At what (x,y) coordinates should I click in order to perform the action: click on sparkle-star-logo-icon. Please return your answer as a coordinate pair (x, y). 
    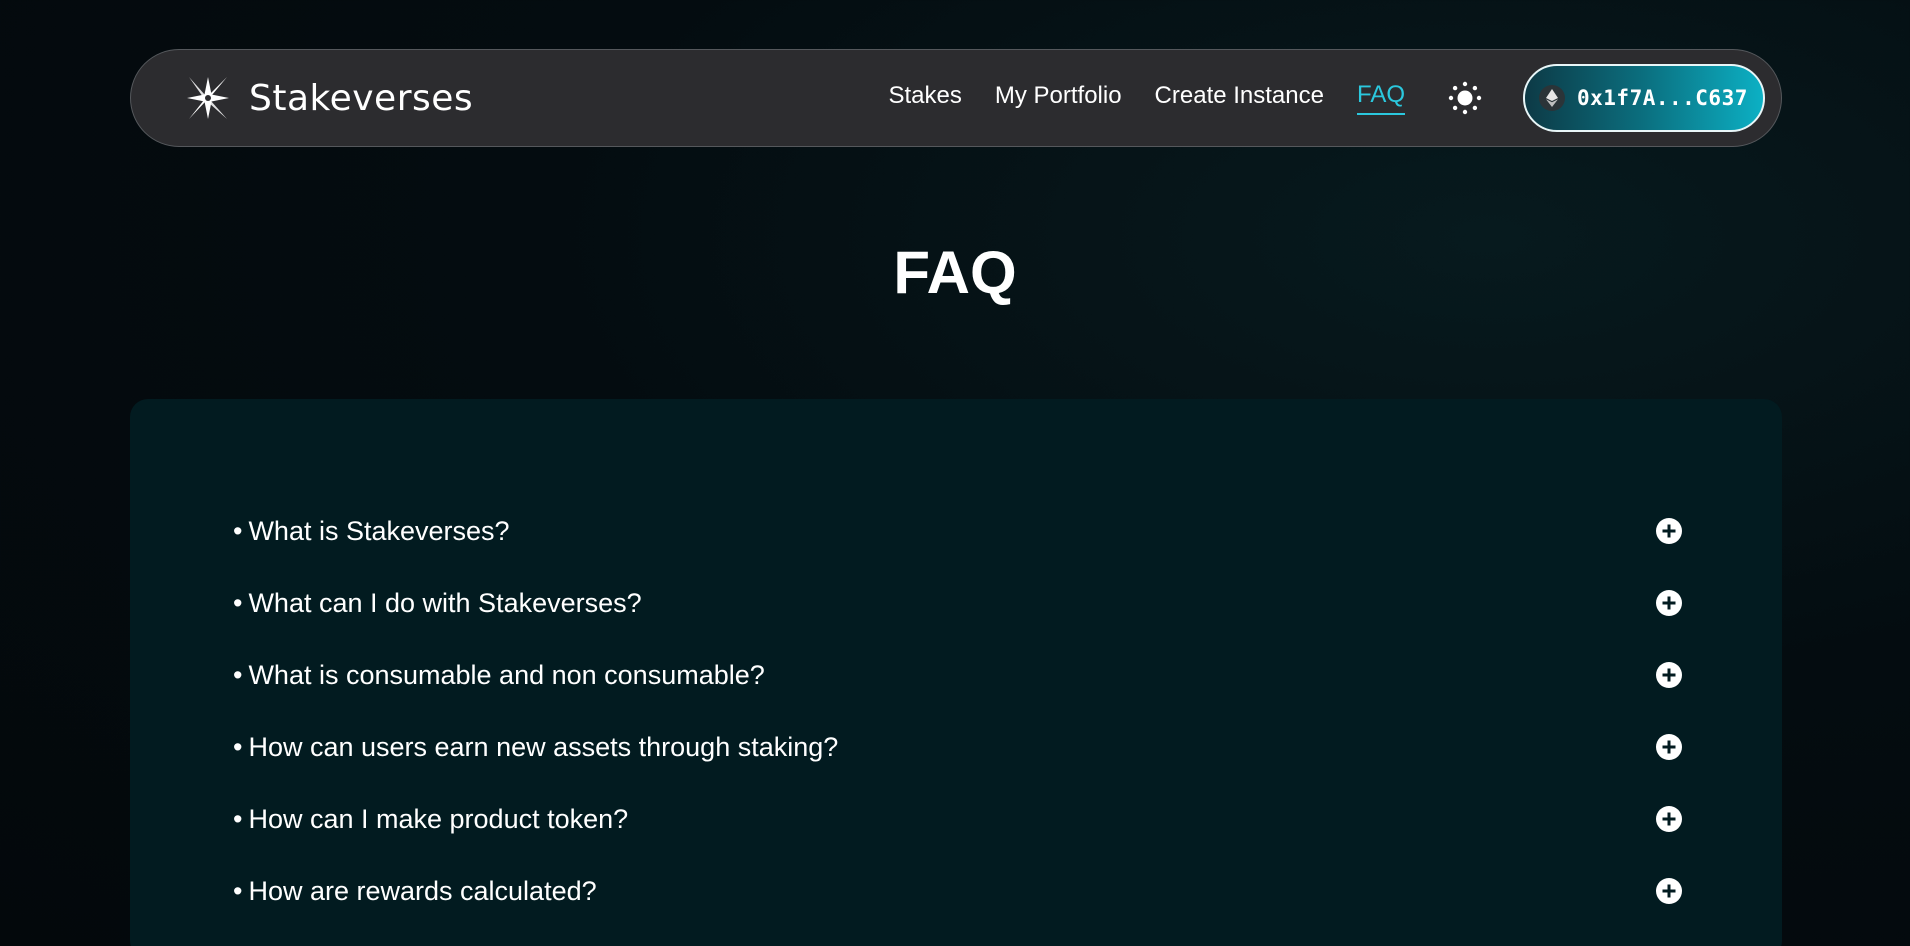
    Looking at the image, I should click on (208, 98).